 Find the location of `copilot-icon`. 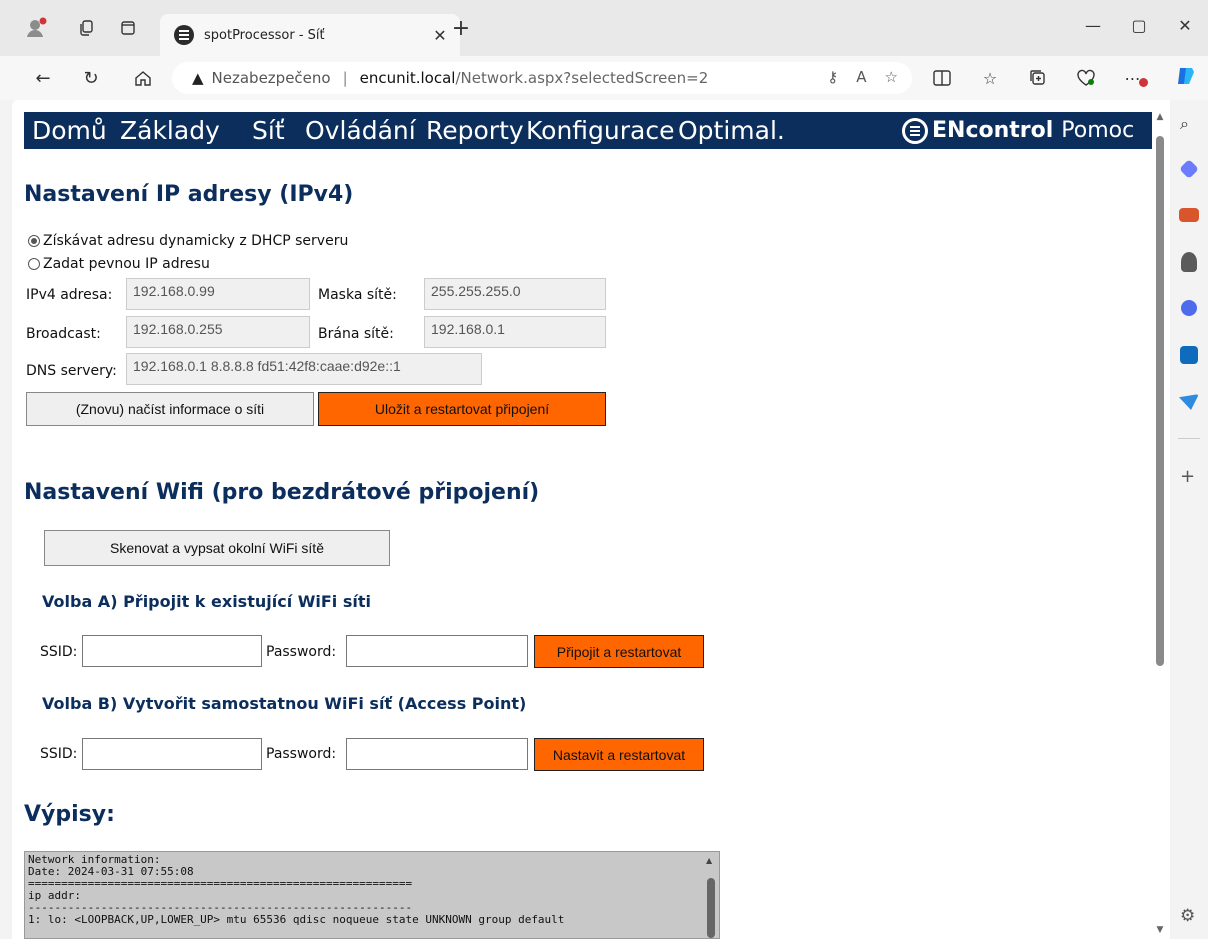

copilot-icon is located at coordinates (1186, 76).